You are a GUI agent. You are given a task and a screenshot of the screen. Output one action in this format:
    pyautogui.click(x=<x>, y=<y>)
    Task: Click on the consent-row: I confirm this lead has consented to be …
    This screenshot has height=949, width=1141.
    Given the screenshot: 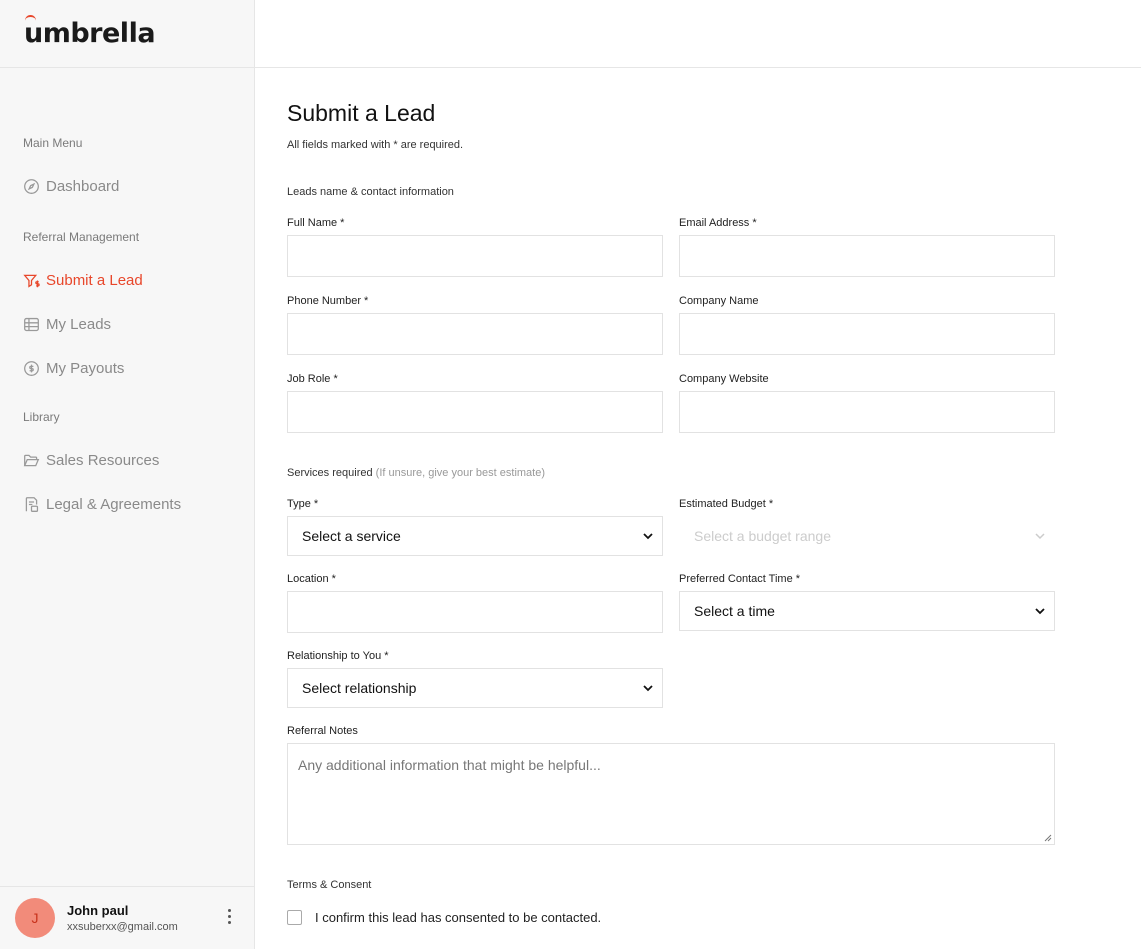 What is the action you would take?
    pyautogui.click(x=671, y=917)
    